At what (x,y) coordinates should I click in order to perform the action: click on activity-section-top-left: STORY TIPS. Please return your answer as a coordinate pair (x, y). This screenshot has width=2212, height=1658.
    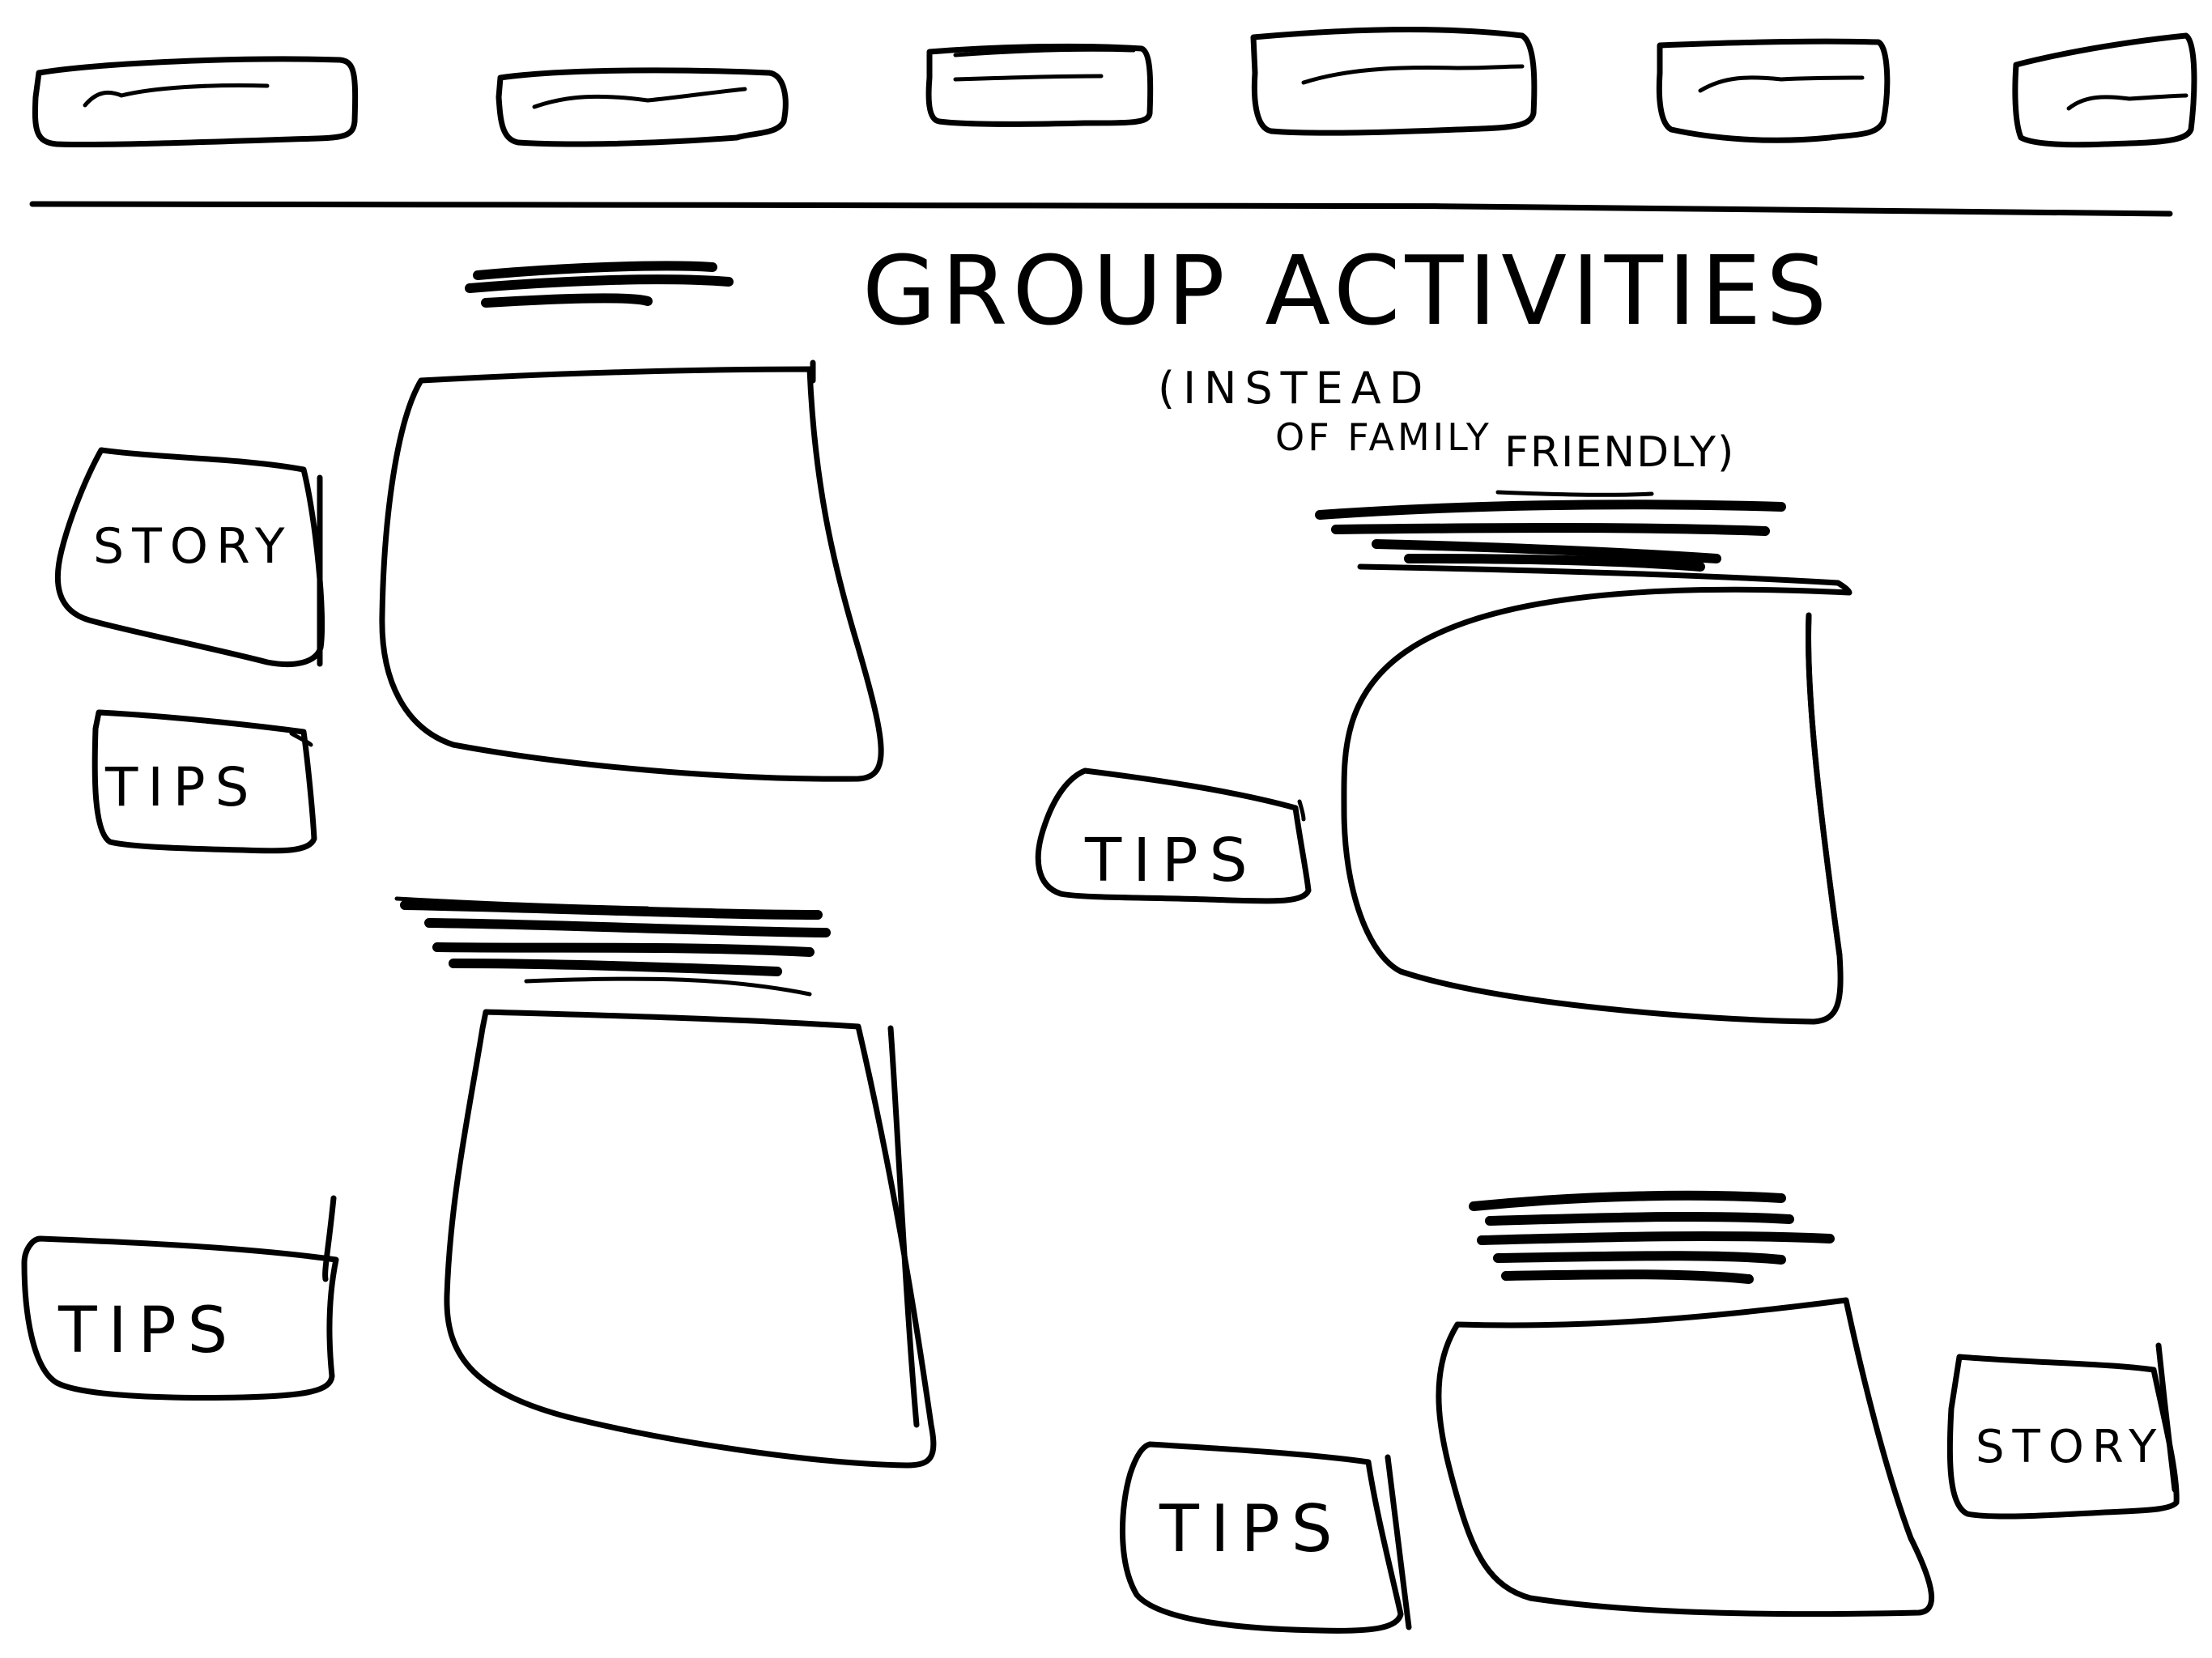
    Looking at the image, I should click on (469, 557).